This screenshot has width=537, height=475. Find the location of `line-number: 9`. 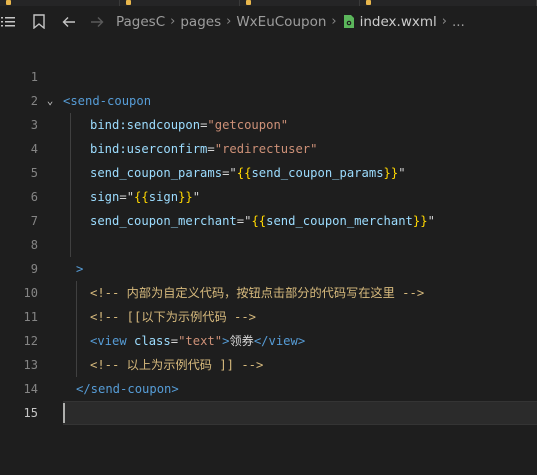

line-number: 9 is located at coordinates (34, 269).